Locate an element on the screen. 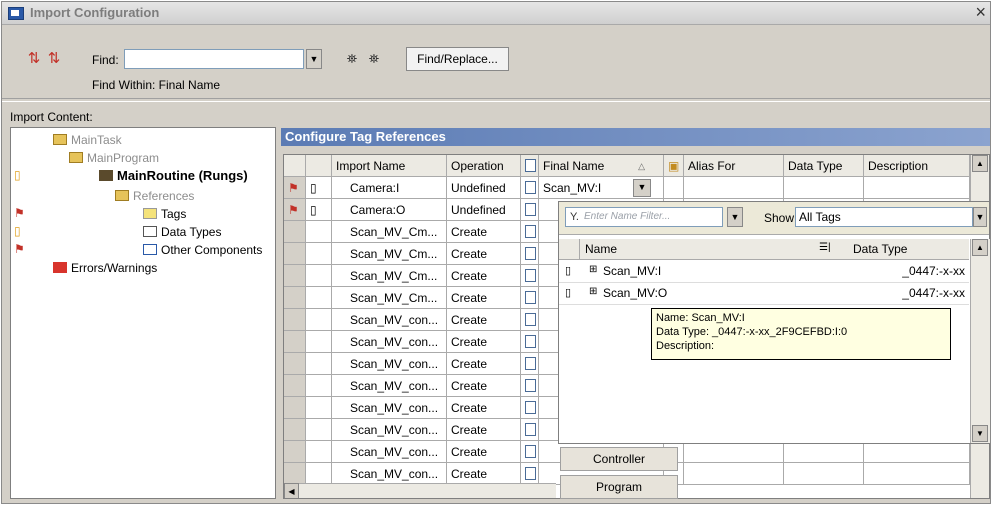 The image size is (995, 505). folder-icon is located at coordinates (122, 195).